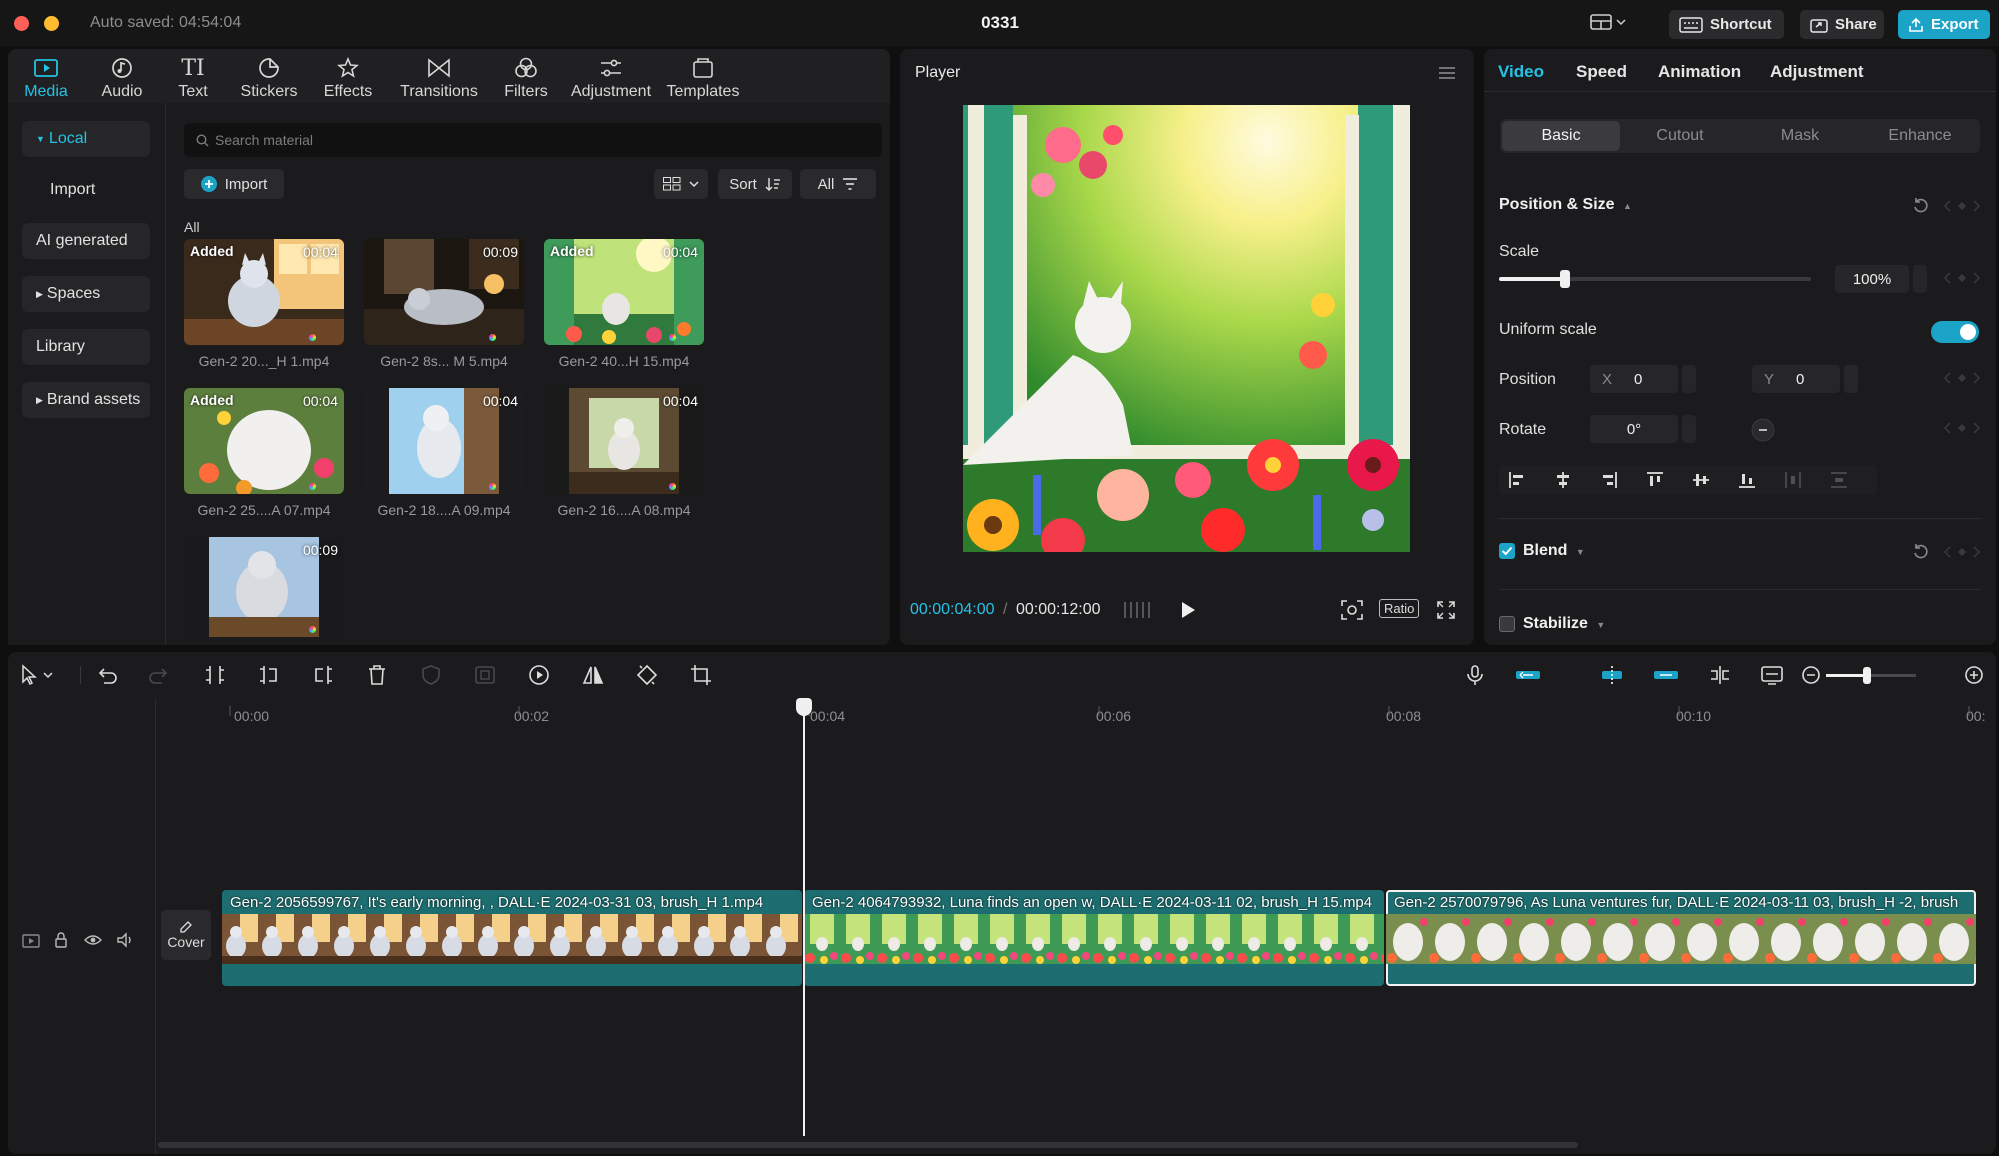 The height and width of the screenshot is (1156, 1999). I want to click on linkage-icon, so click(1666, 675).